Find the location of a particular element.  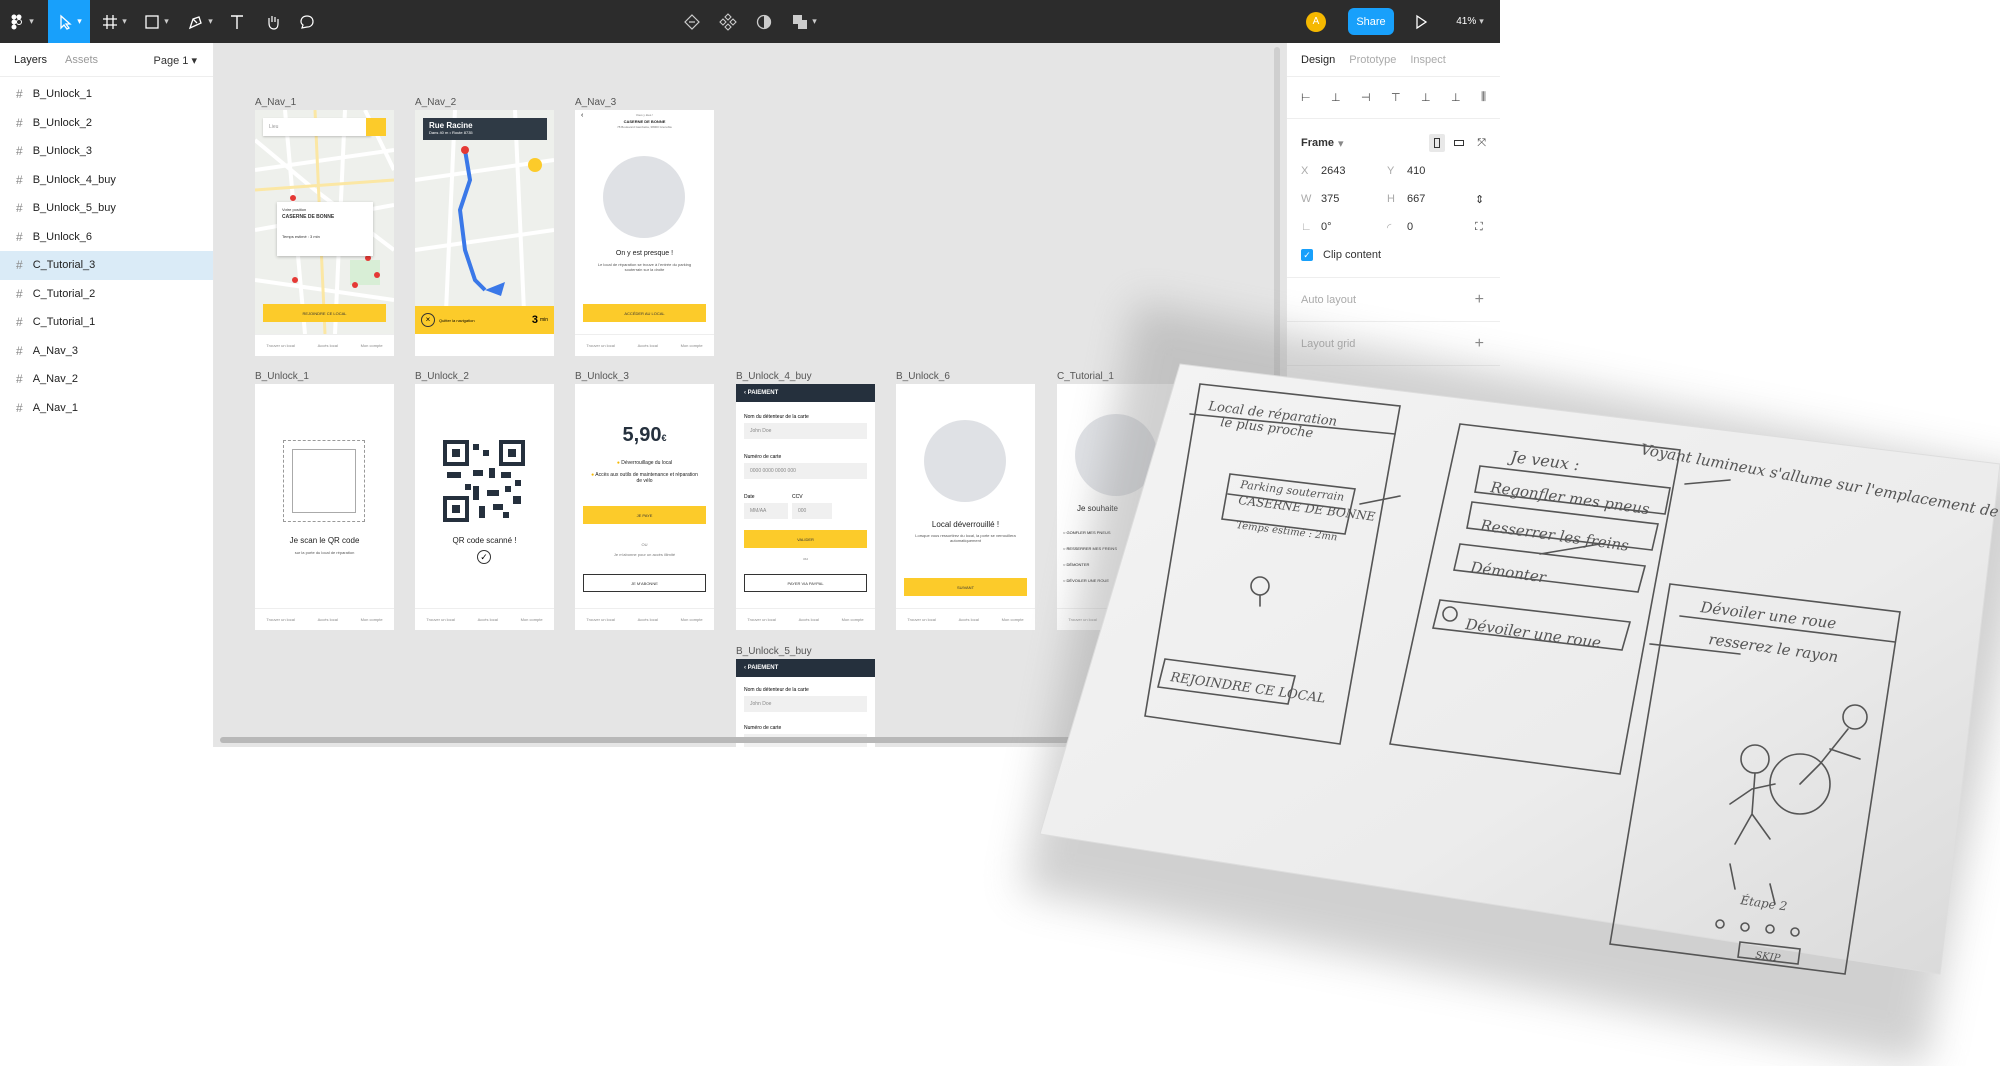

align-top-icon: ⊤ is located at coordinates (1398, 98).